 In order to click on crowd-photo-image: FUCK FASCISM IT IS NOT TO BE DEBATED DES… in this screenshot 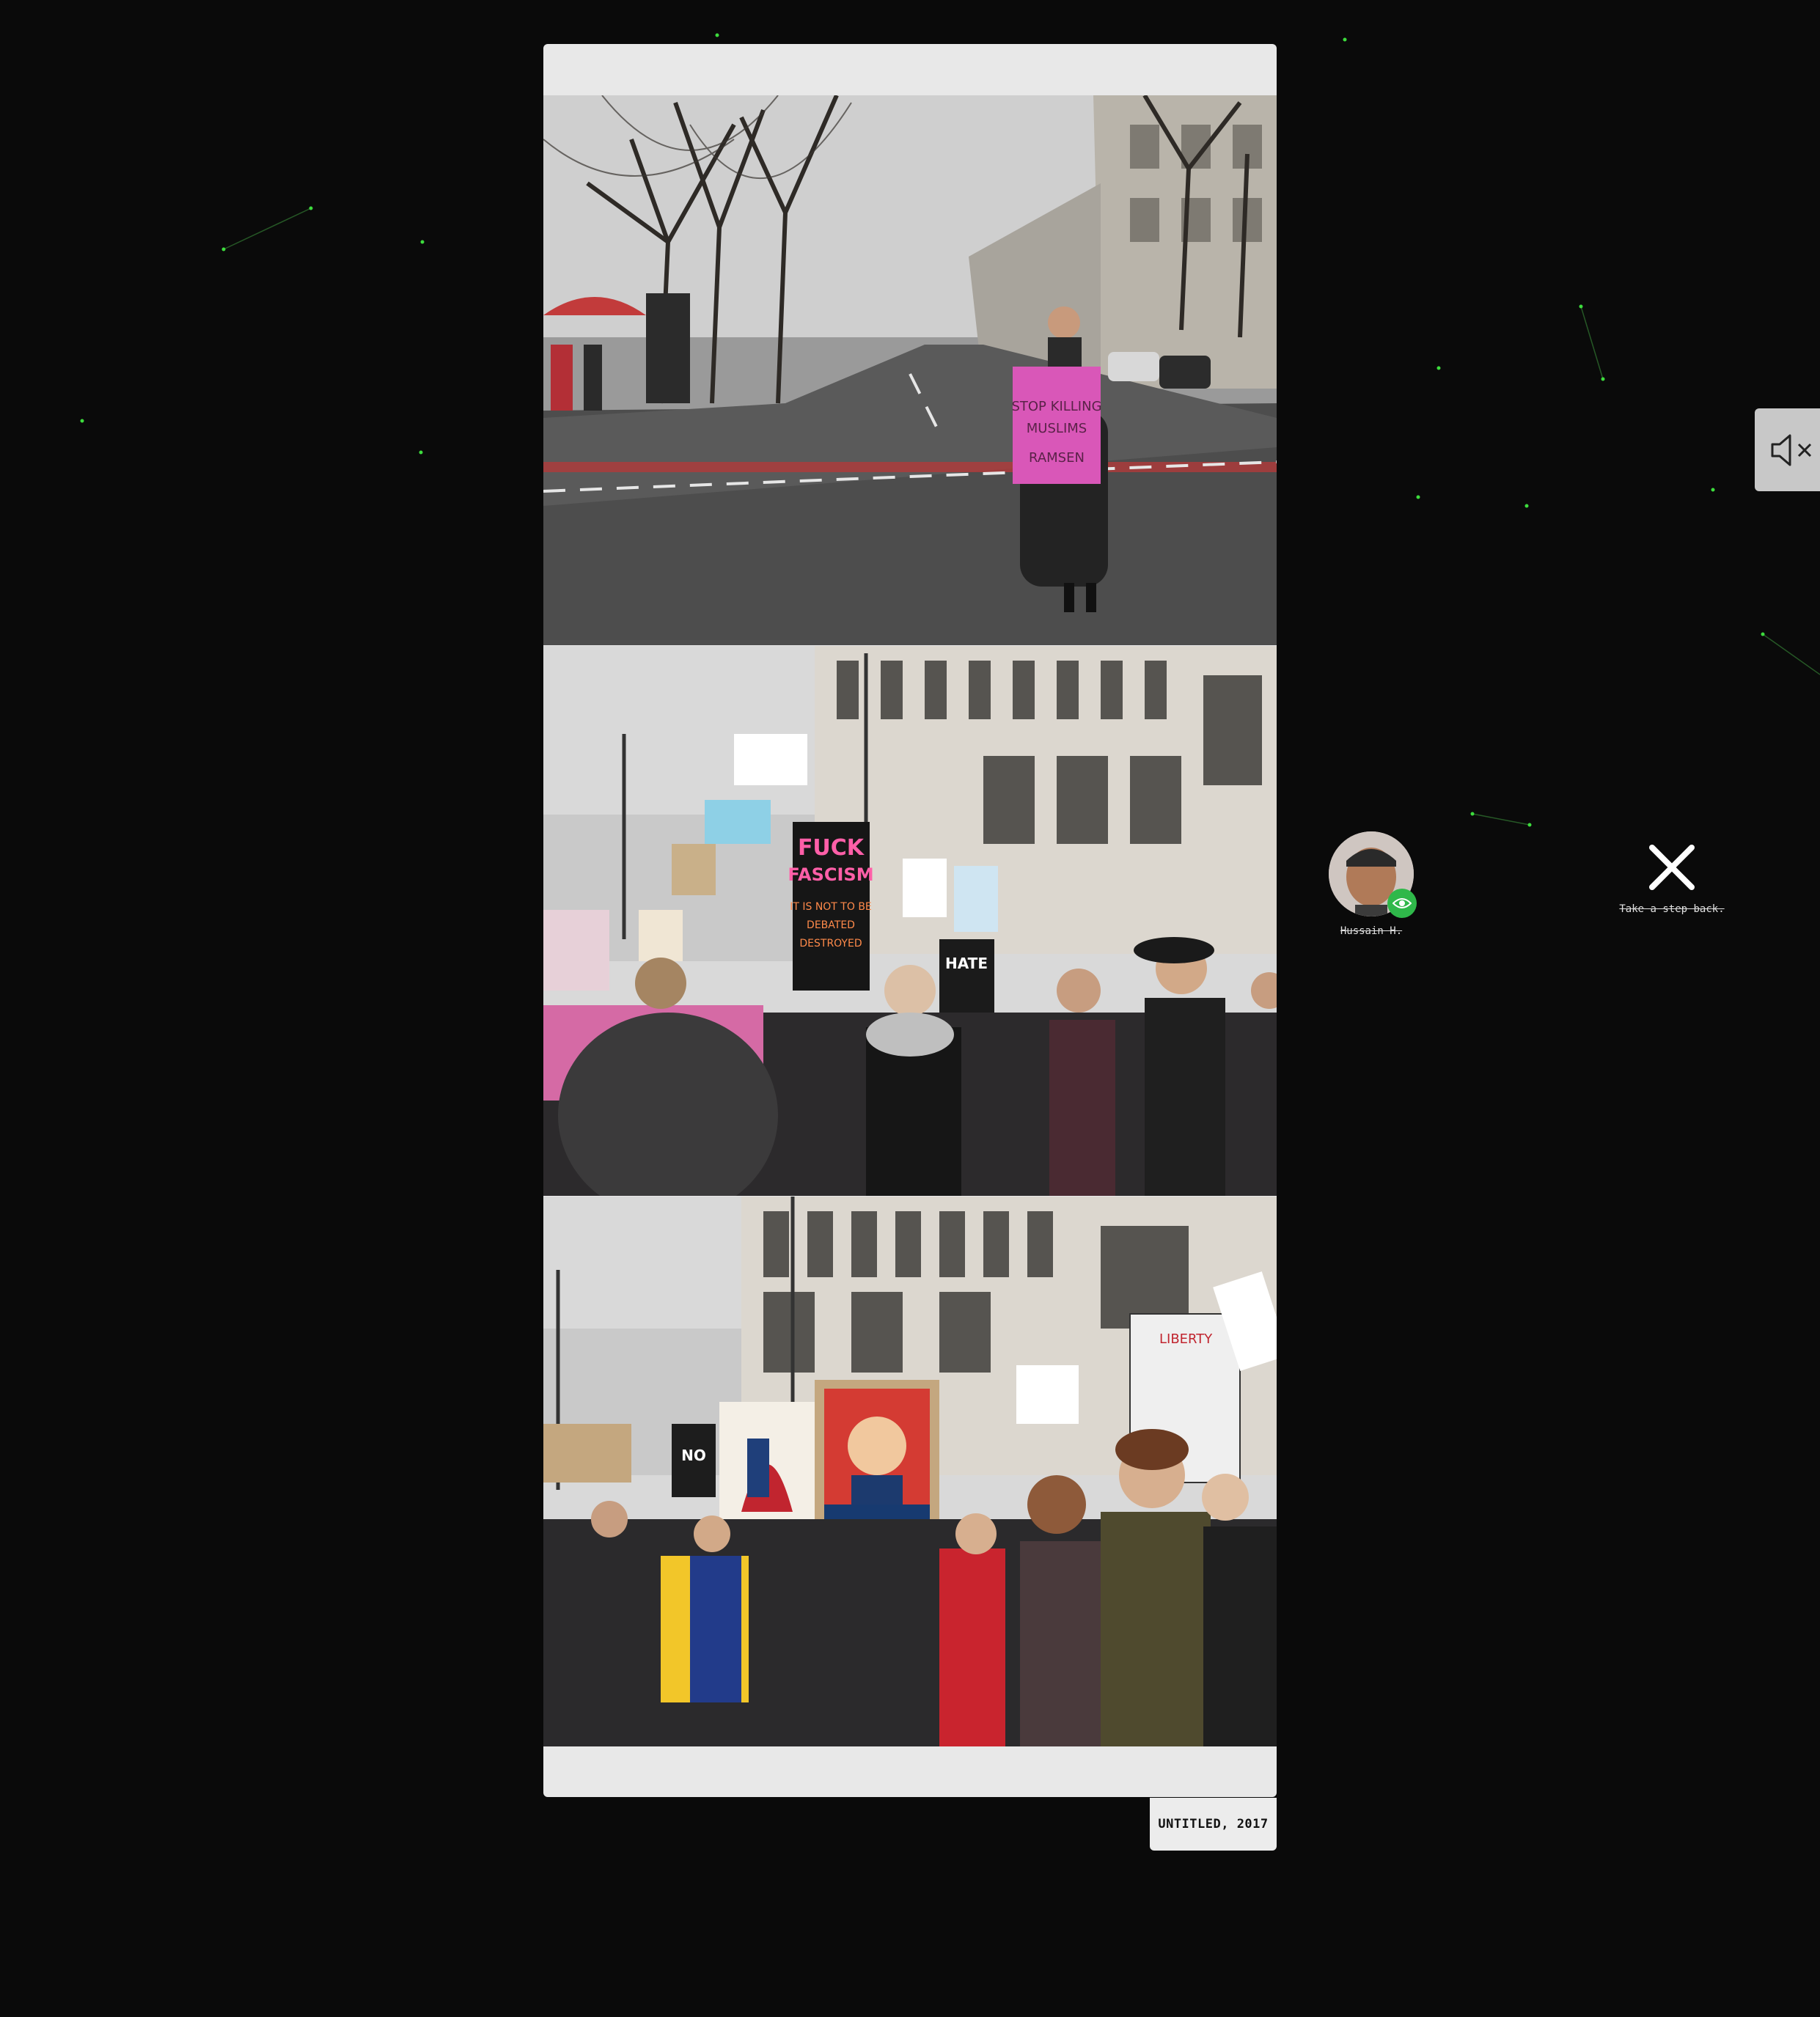, I will do `click(910, 921)`.